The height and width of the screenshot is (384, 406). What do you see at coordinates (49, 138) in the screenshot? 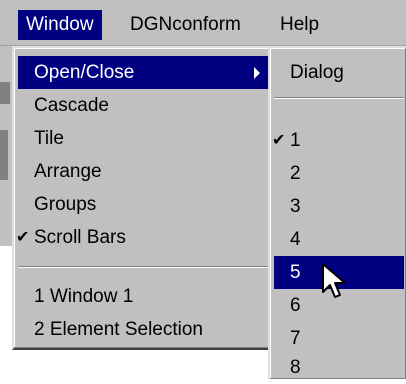
I see `menu-item-tile-label: Tile` at bounding box center [49, 138].